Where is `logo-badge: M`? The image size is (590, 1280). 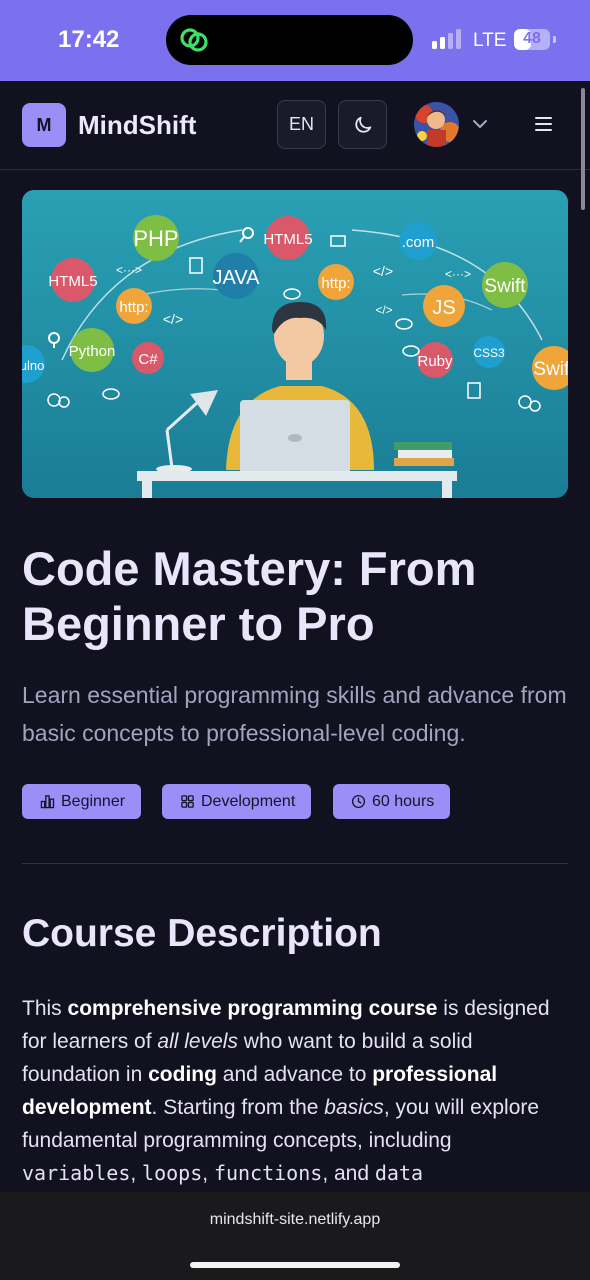 logo-badge: M is located at coordinates (44, 125).